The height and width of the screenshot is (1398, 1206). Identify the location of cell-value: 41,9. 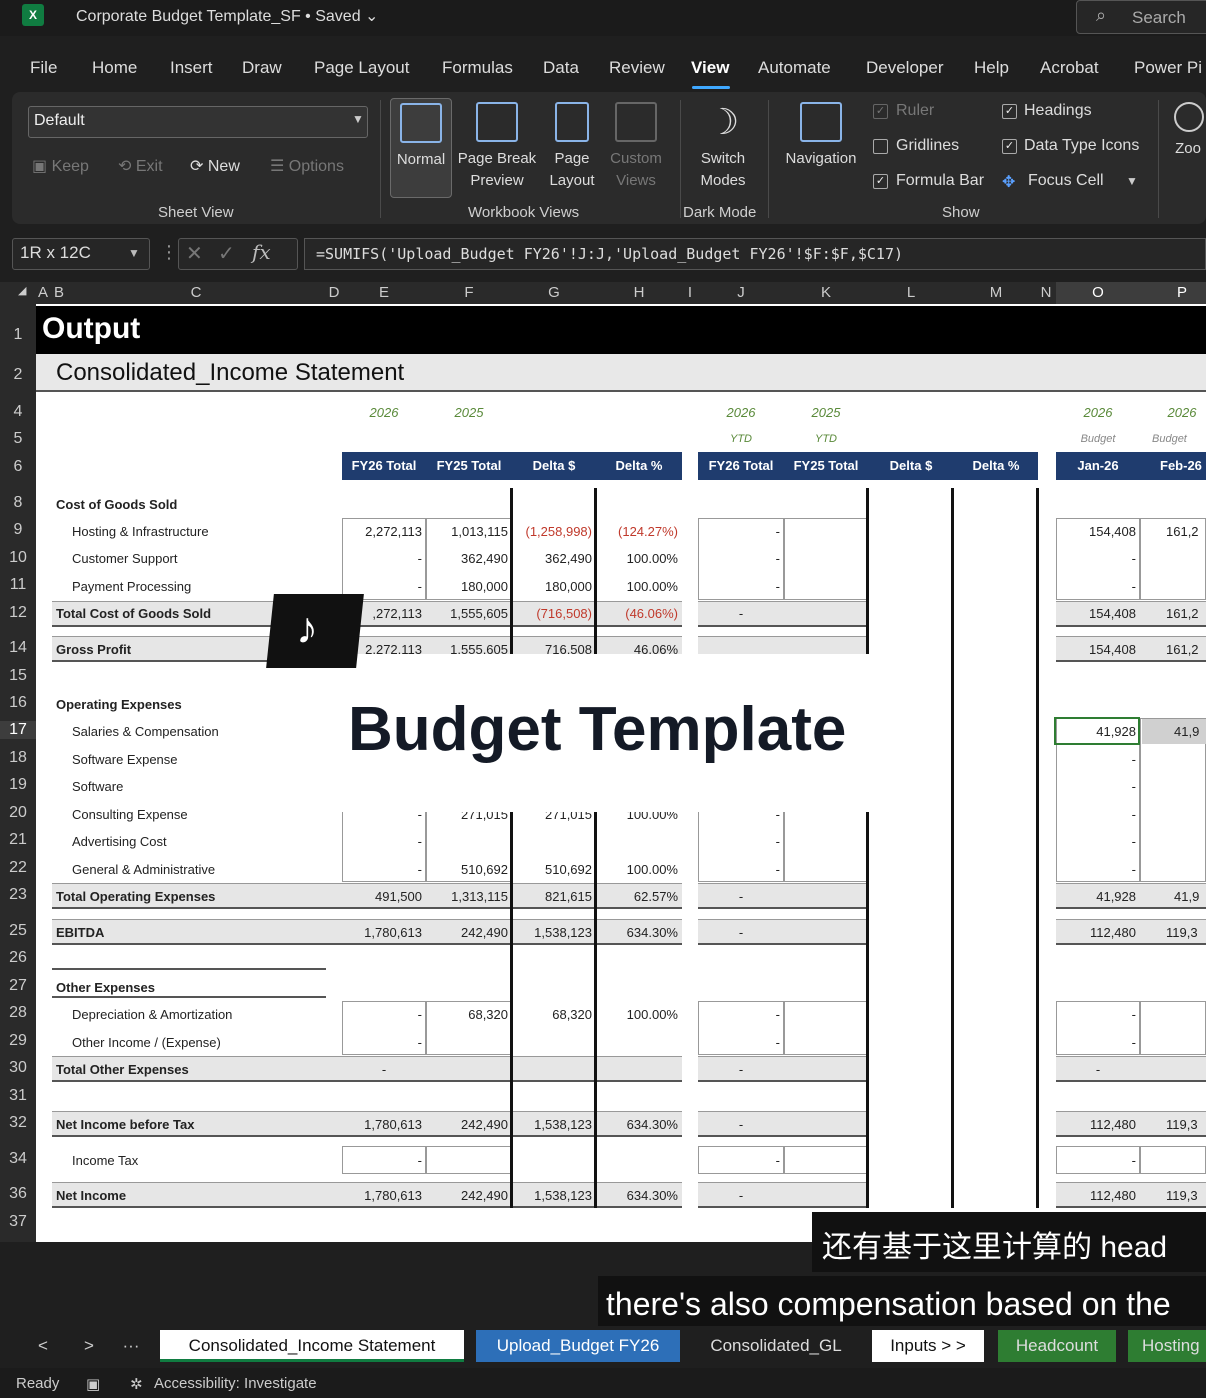
(1173, 731).